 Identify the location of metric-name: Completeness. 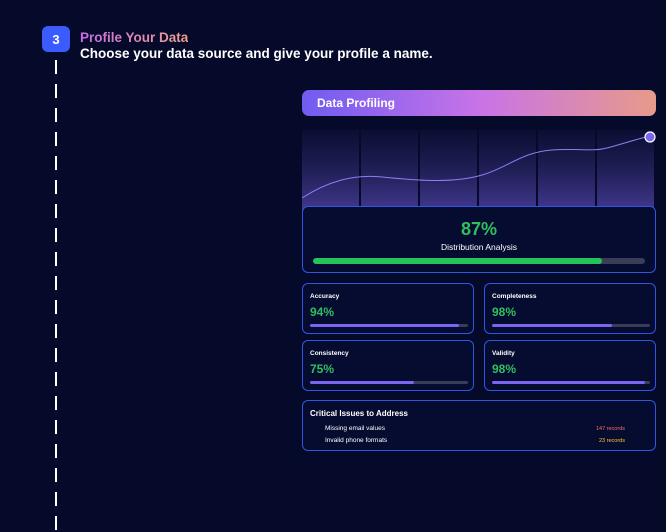
(514, 296).